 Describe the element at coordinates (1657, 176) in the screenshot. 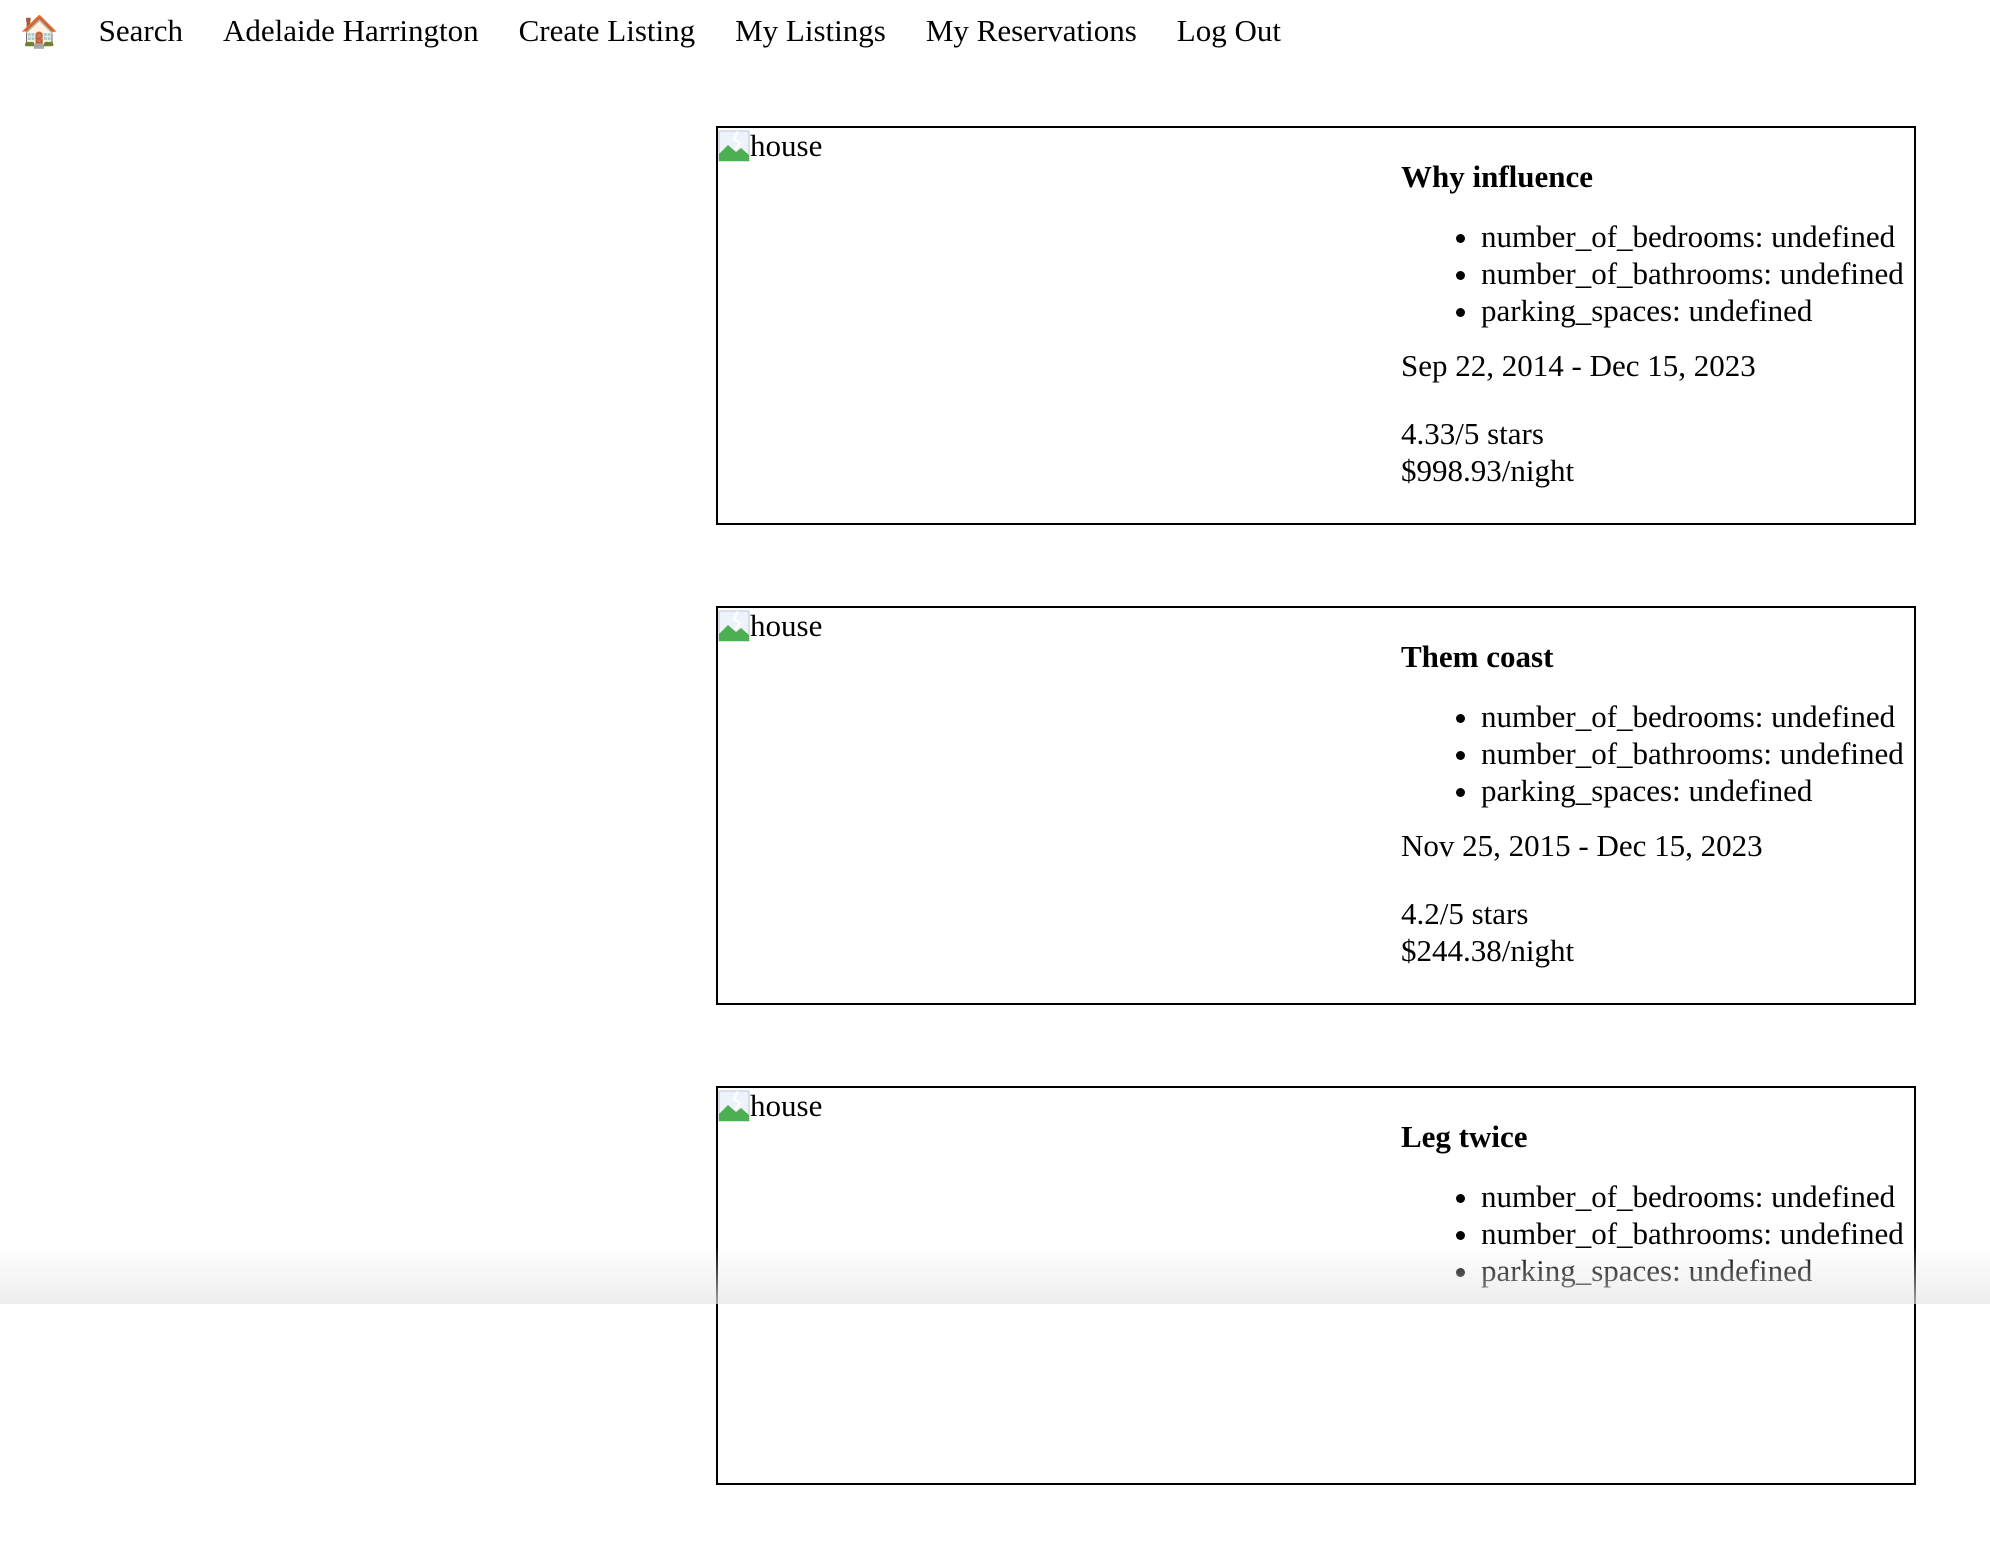

I see `listing-title: Why influence` at that location.